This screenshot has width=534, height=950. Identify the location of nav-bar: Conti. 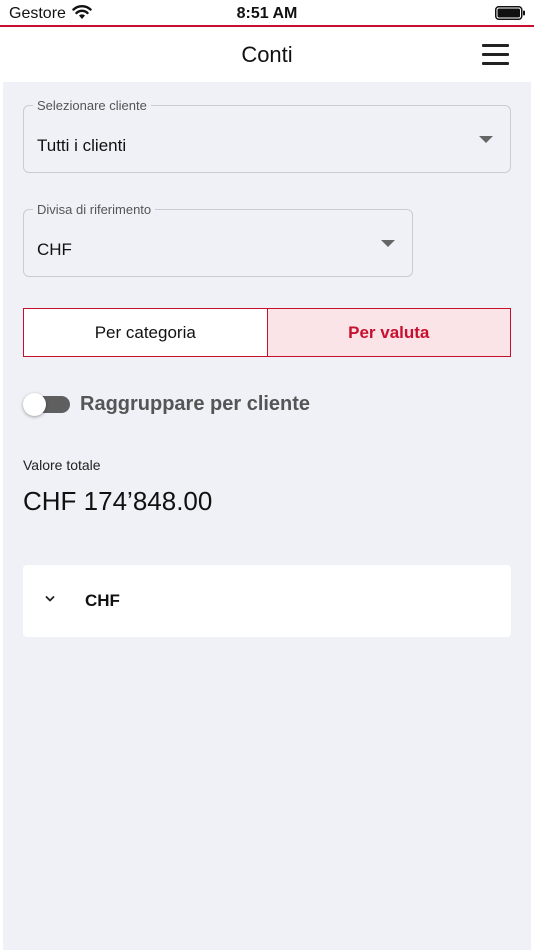
(267, 55).